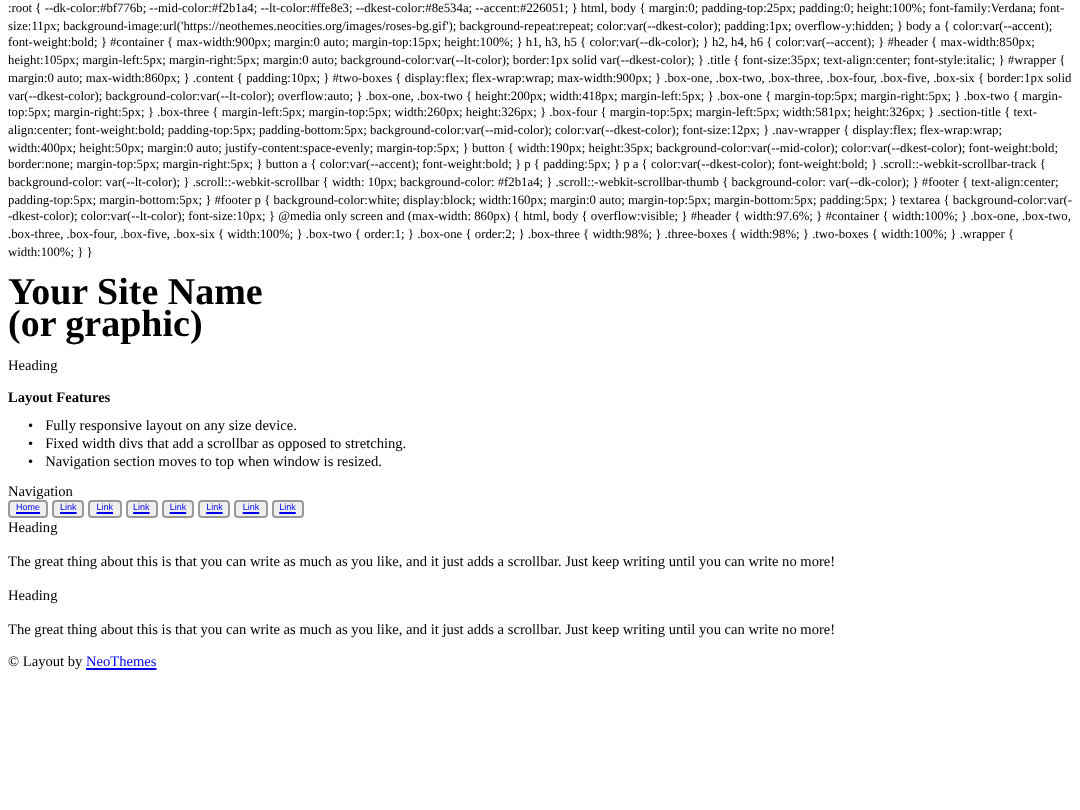  What do you see at coordinates (136, 309) in the screenshot?
I see `site-title: Your Site Name (or graphic)` at bounding box center [136, 309].